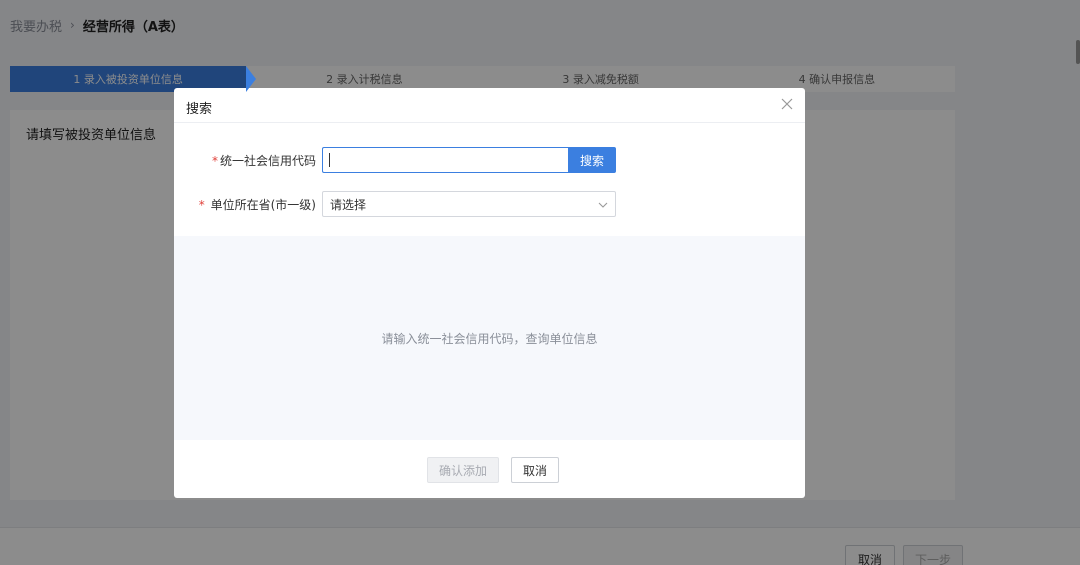  Describe the element at coordinates (592, 160) in the screenshot. I see `search-button: 搜索` at that location.